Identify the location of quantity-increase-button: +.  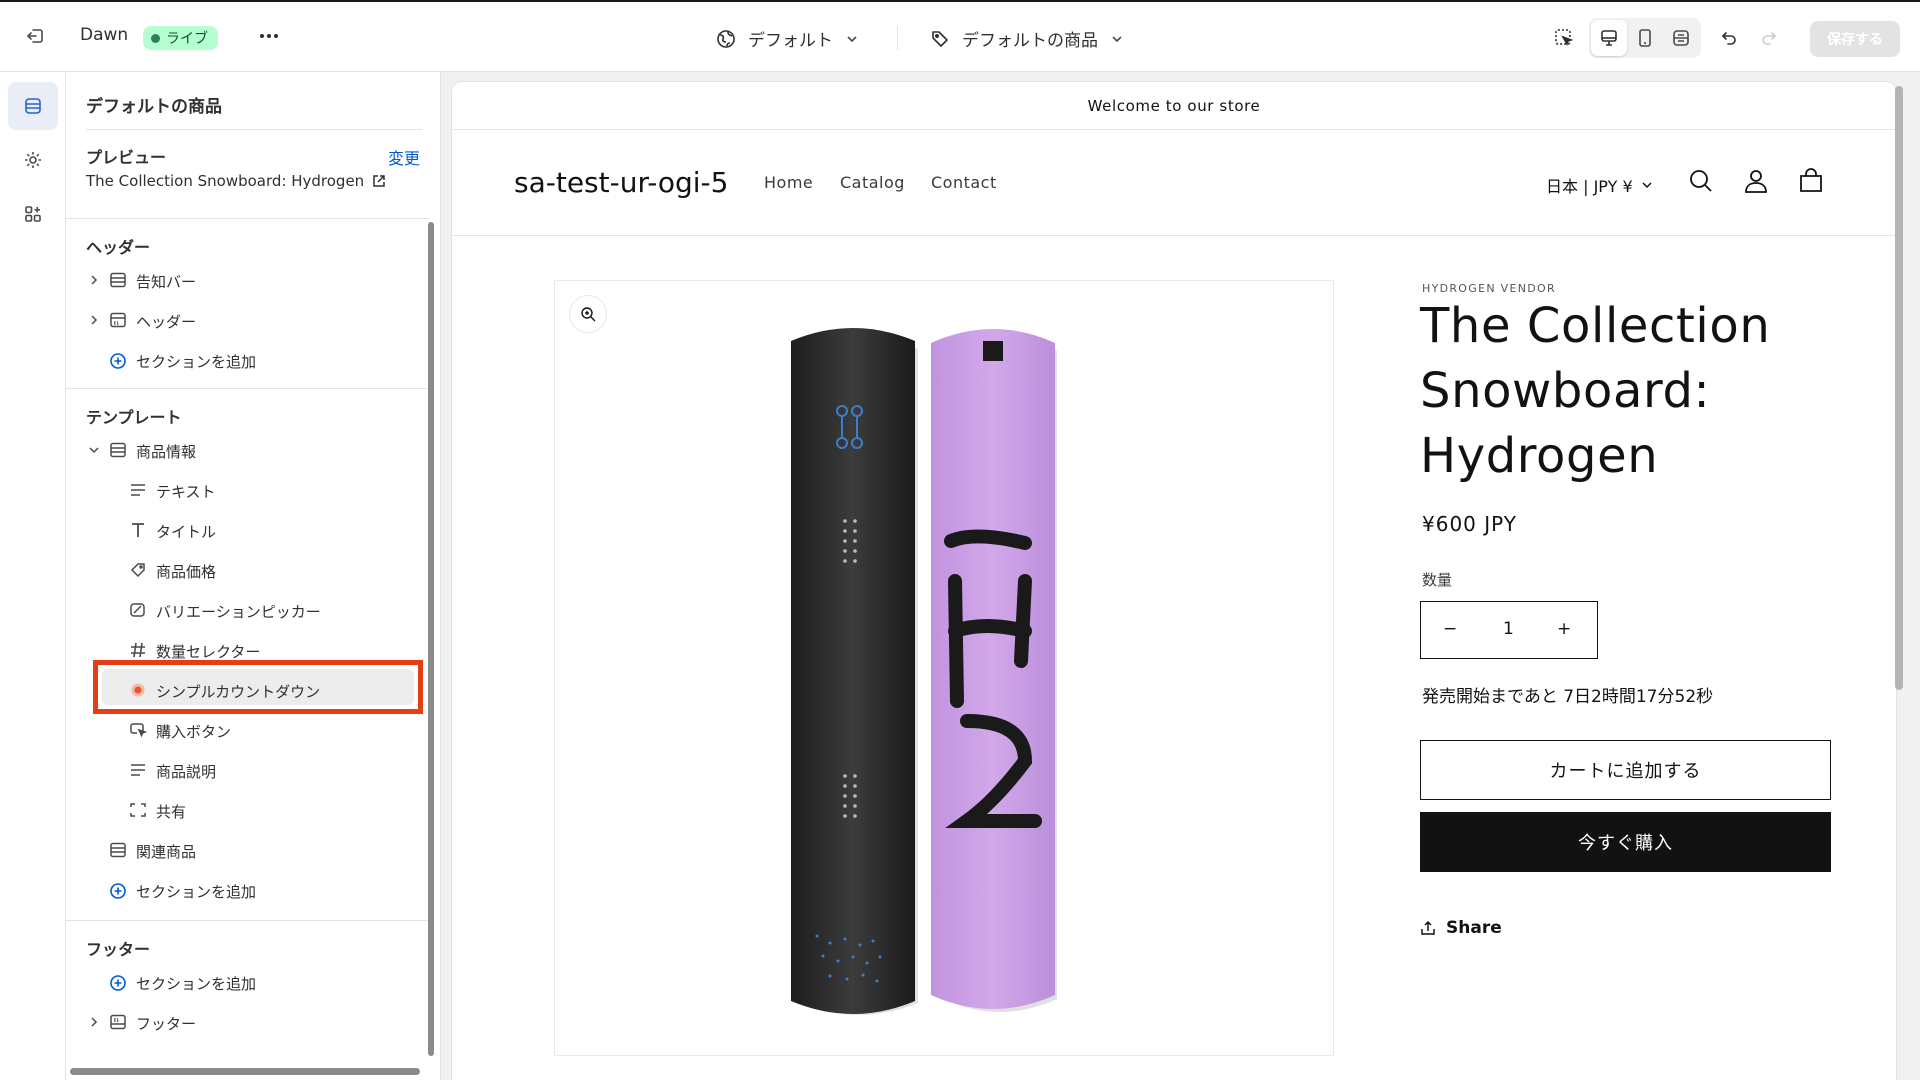
(1564, 629).